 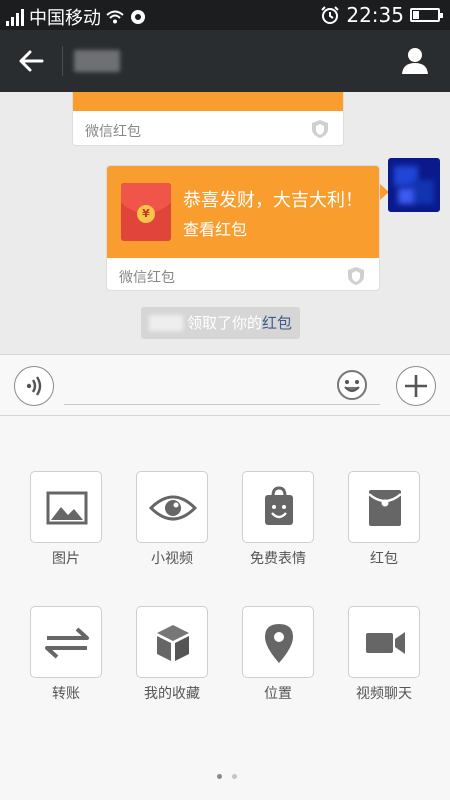 What do you see at coordinates (66, 559) in the screenshot?
I see `image-label: 图片` at bounding box center [66, 559].